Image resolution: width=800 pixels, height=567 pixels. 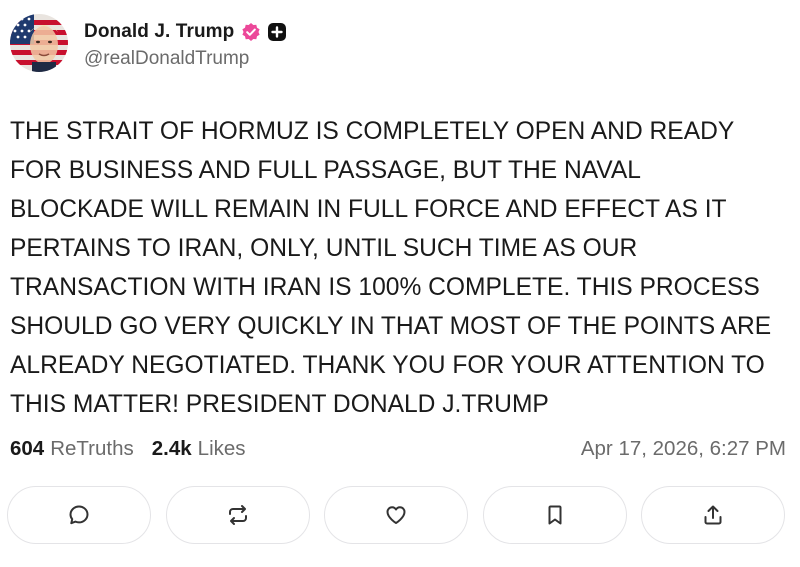 I want to click on name-row: Donald J. Trump, so click(x=185, y=32).